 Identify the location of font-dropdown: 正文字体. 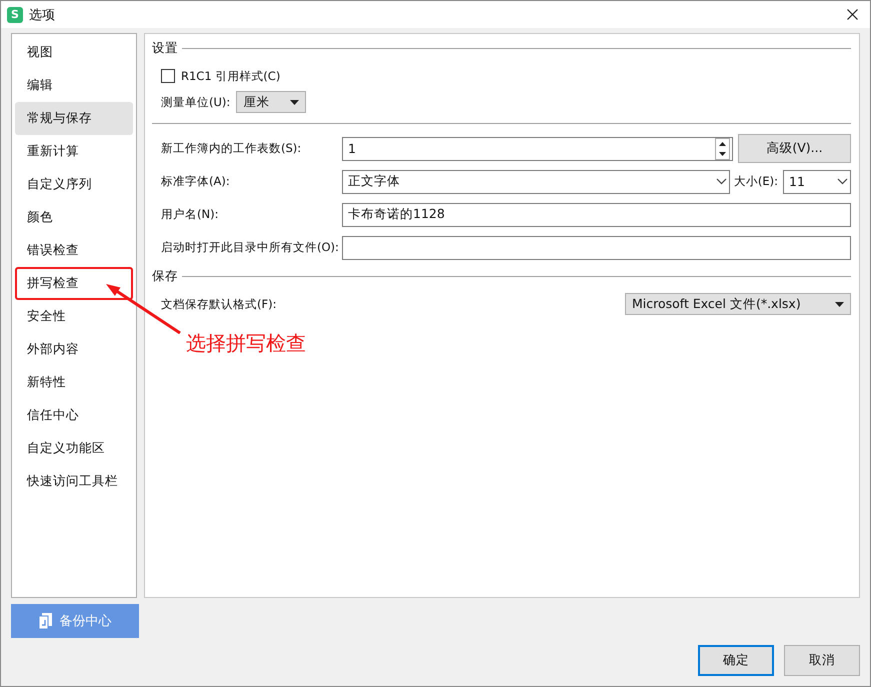
(536, 182).